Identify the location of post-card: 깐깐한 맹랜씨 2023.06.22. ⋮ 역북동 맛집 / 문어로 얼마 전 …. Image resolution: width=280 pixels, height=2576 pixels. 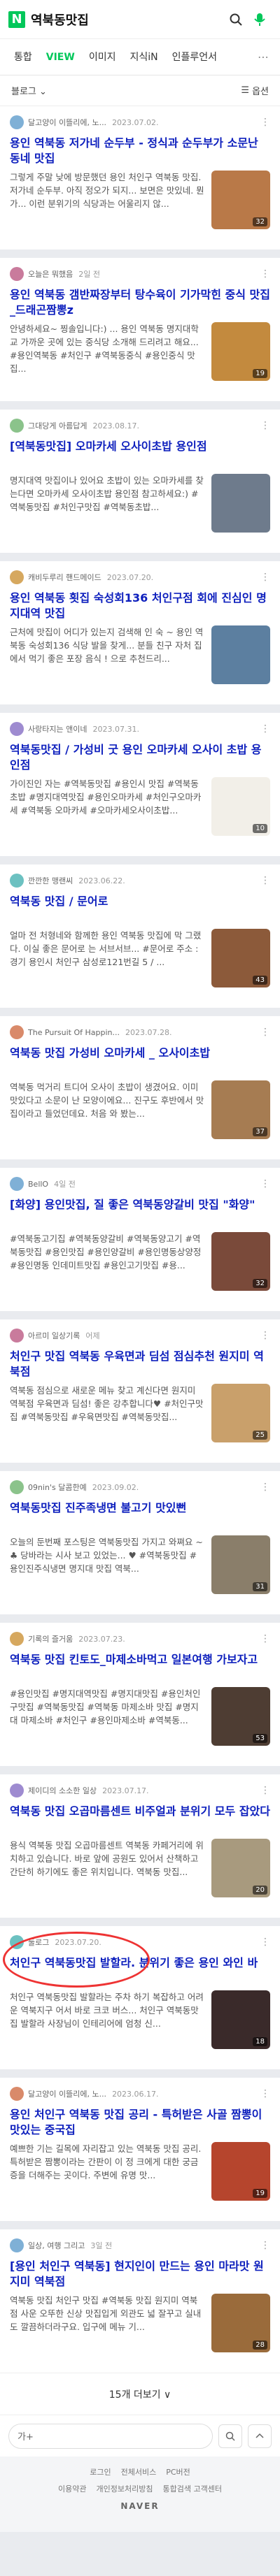
(140, 936).